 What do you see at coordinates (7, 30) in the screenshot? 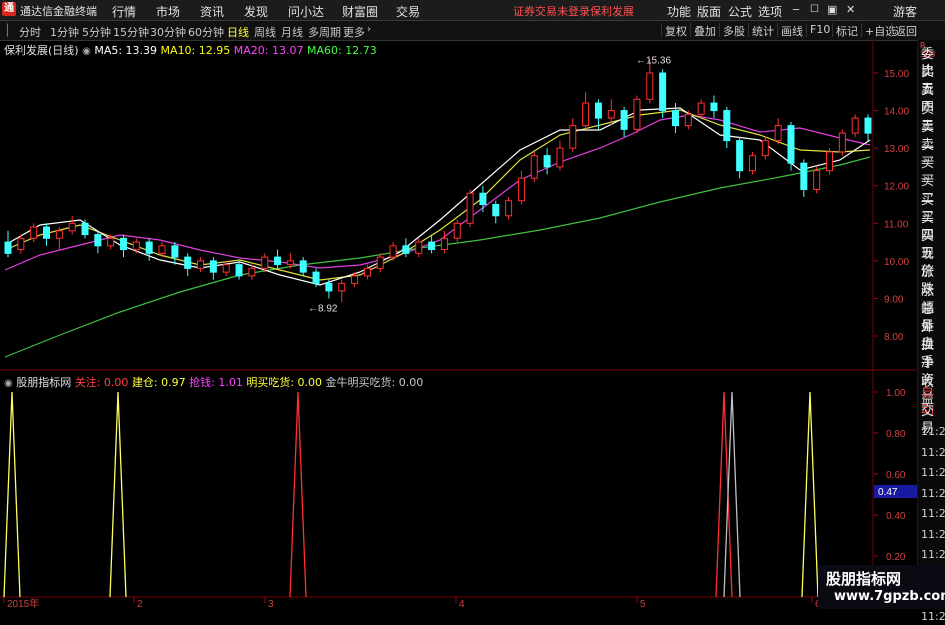
I see `toolbar-grip-icon: │` at bounding box center [7, 30].